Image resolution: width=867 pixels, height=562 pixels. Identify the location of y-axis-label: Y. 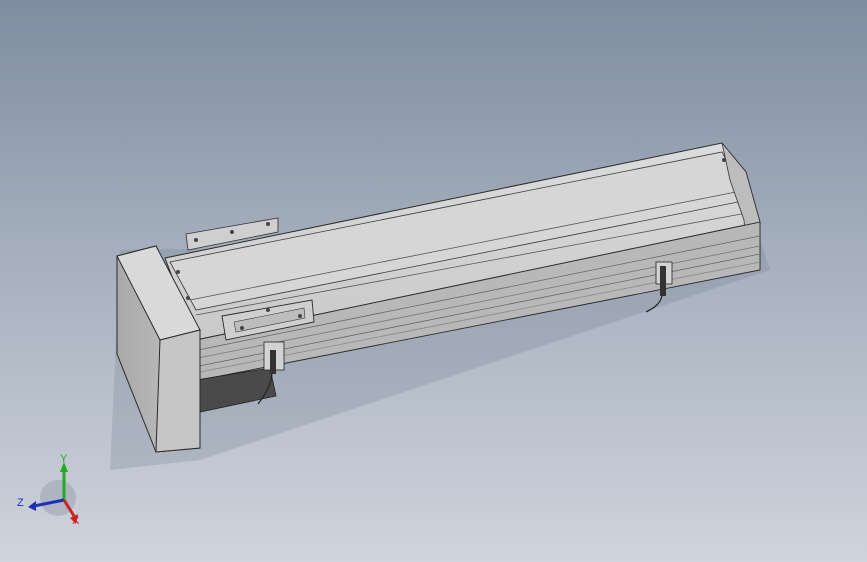
(64, 459).